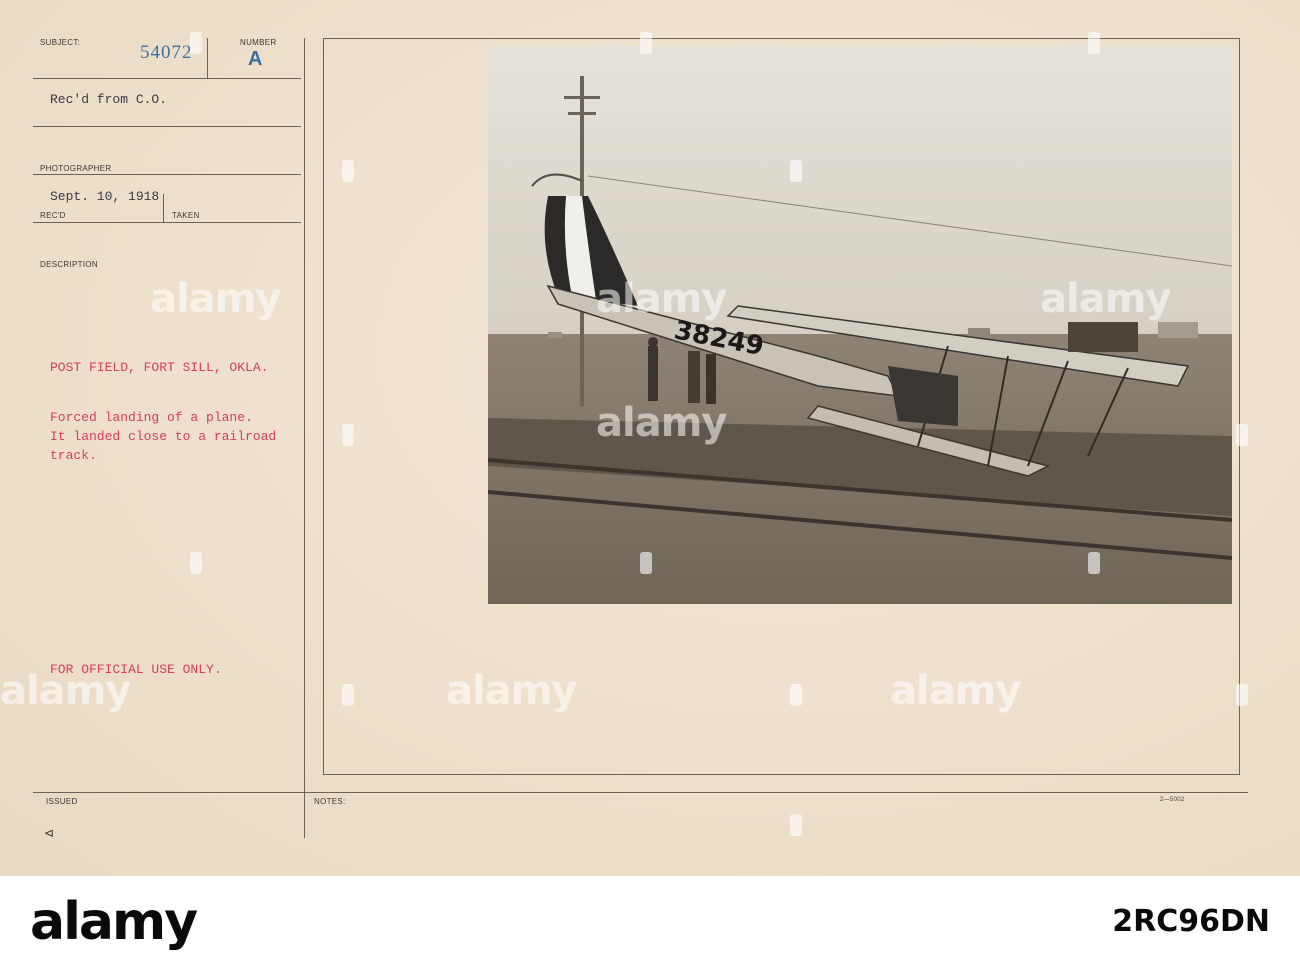 This screenshot has height=966, width=1300. What do you see at coordinates (53, 215) in the screenshot?
I see `recd-label: REC'D` at bounding box center [53, 215].